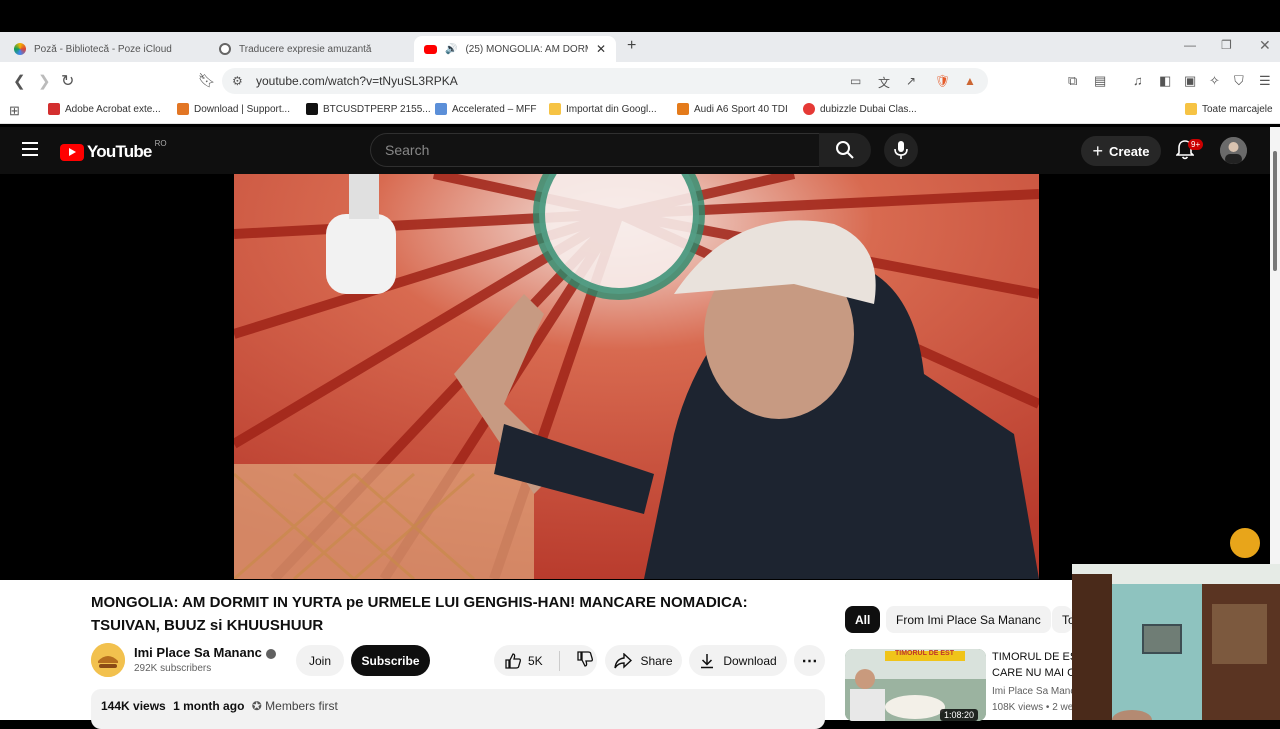 This screenshot has width=1280, height=729. What do you see at coordinates (1138, 80) in the screenshot?
I see `media-icon: ♫` at bounding box center [1138, 80].